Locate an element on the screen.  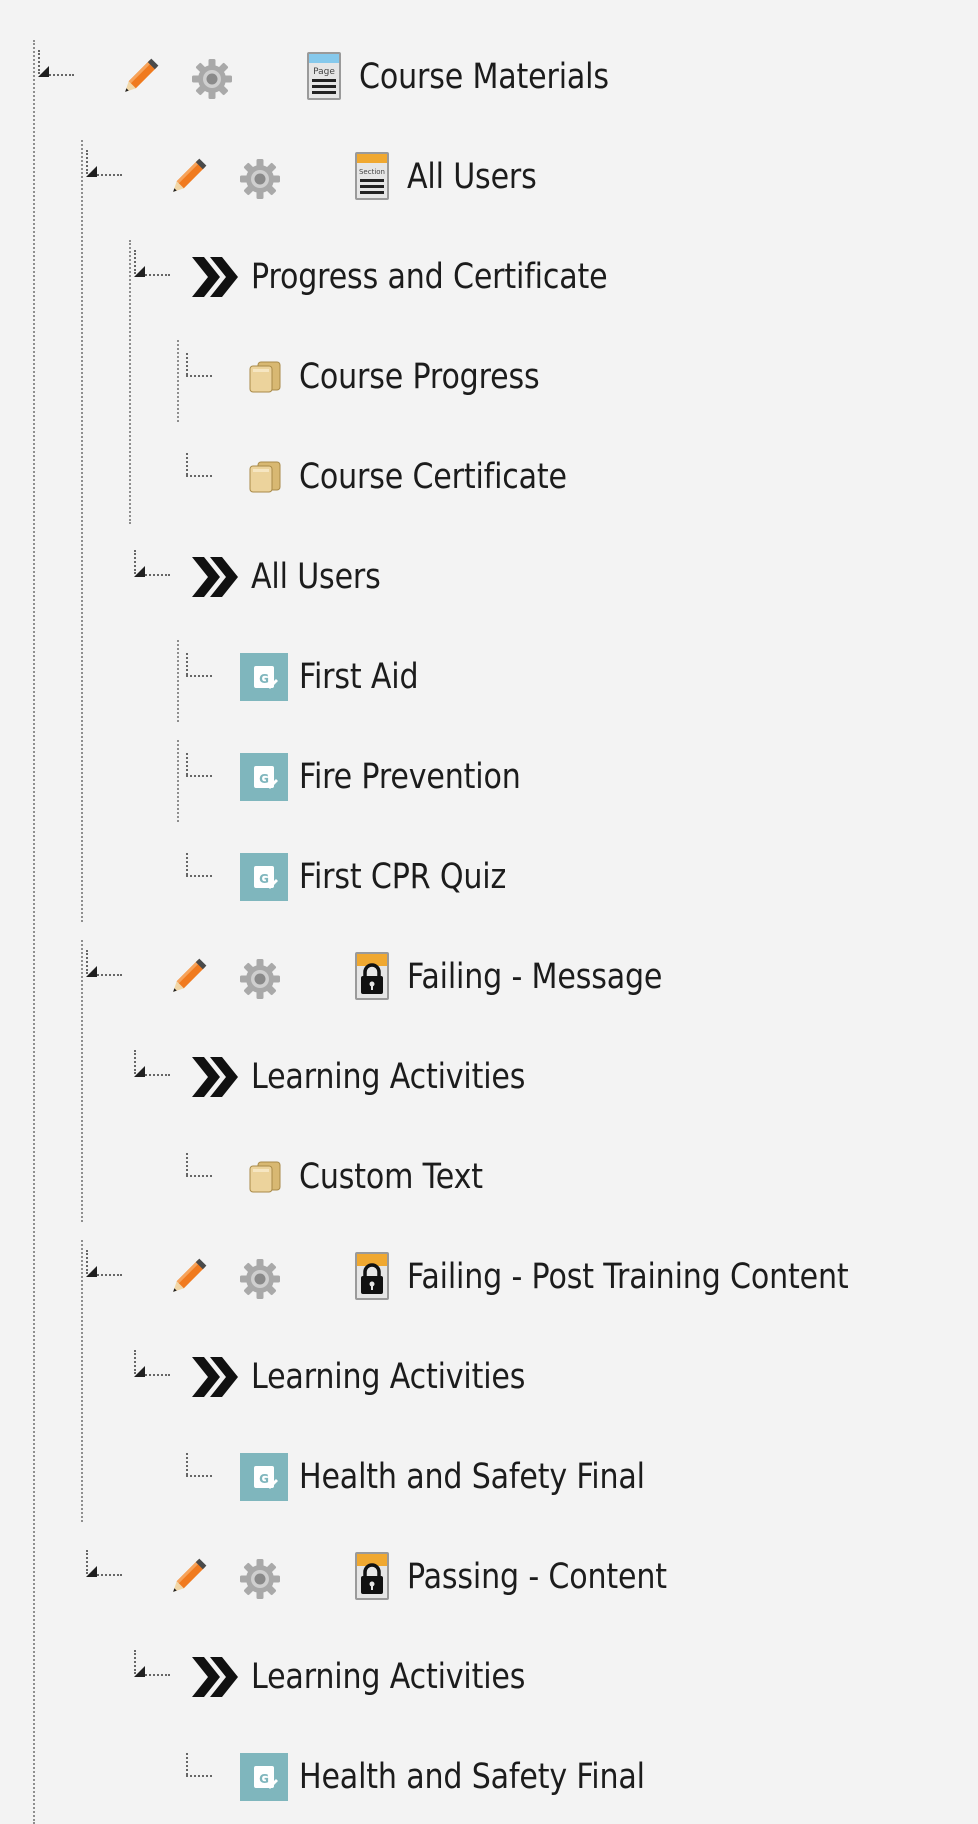
tree-group-progress-and-certificate: Progress and Certificate is located at coordinates (489, 277).